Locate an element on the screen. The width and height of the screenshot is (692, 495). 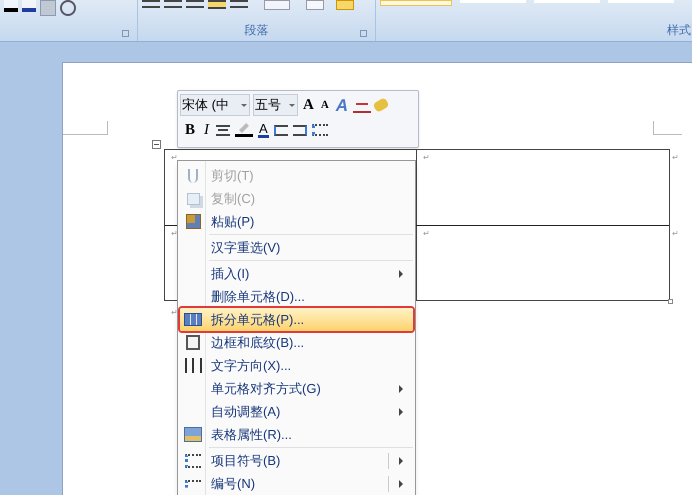
menu-item: 项目符号(B) is located at coordinates (296, 460).